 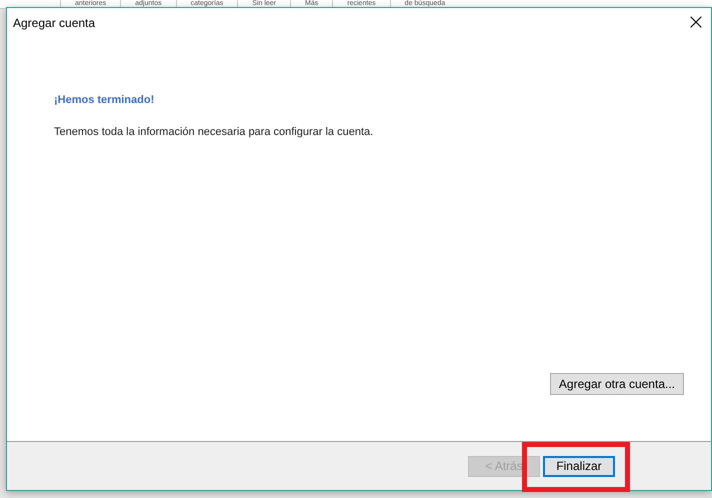 I want to click on finish-button: Finalizar, so click(x=579, y=466).